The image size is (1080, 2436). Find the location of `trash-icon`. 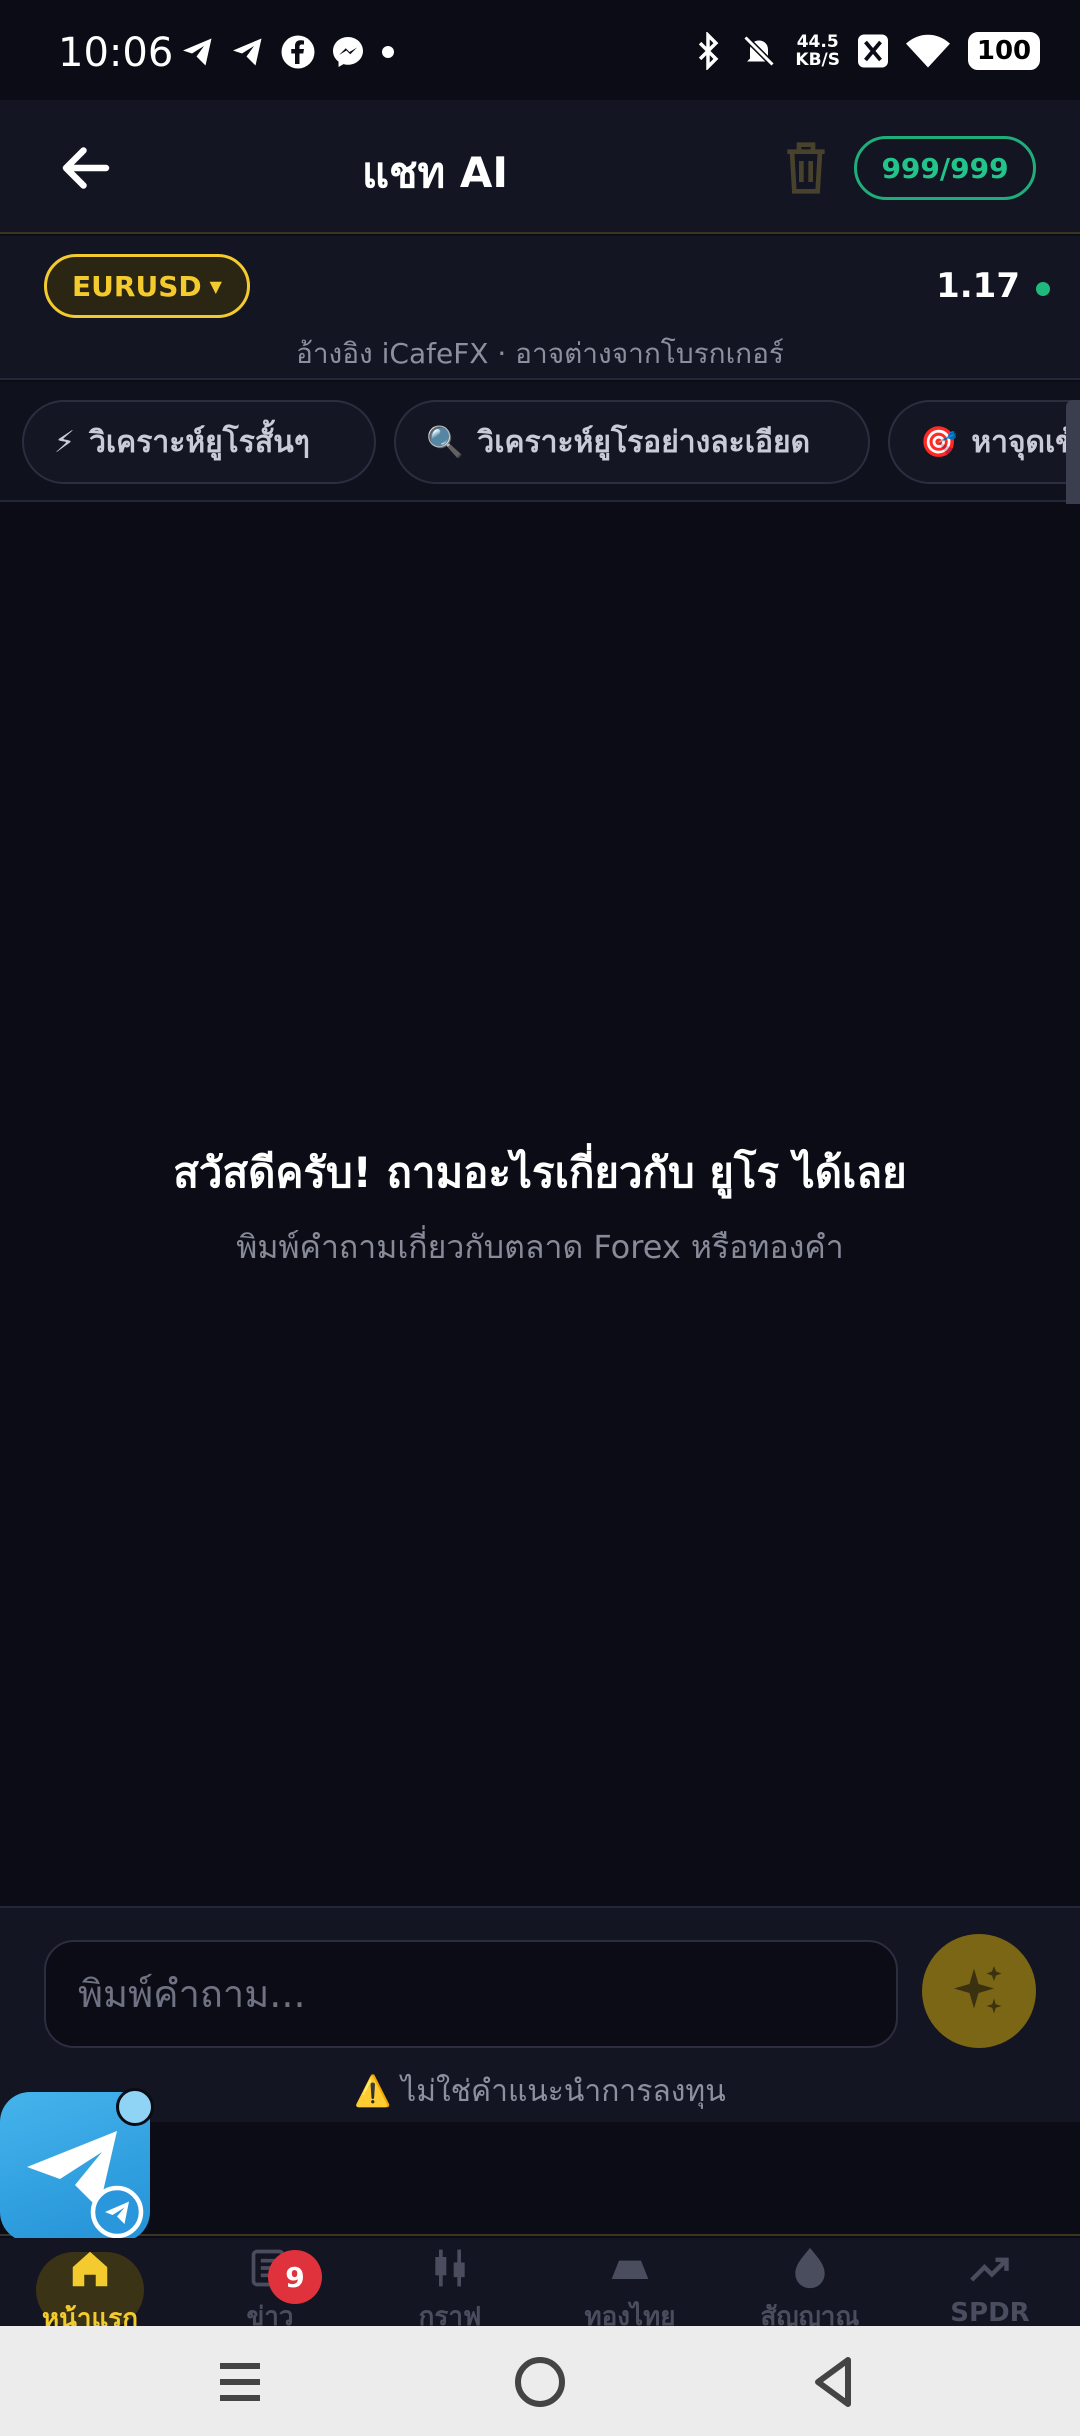

trash-icon is located at coordinates (806, 168).